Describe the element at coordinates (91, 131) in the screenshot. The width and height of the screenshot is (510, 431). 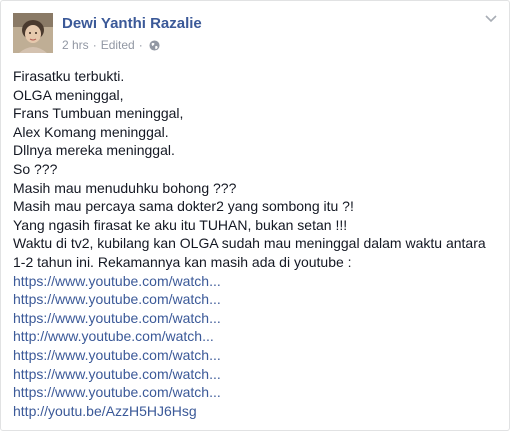
I see `post-text-line: Alex Komang meninggal.` at that location.